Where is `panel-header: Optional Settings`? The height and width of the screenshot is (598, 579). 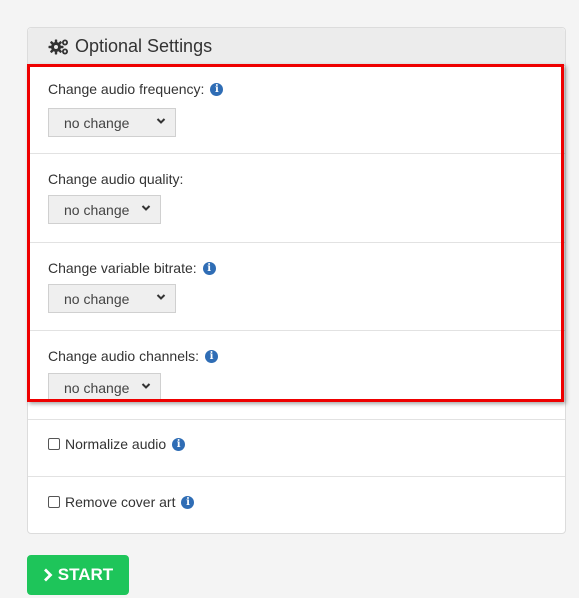 panel-header: Optional Settings is located at coordinates (296, 47).